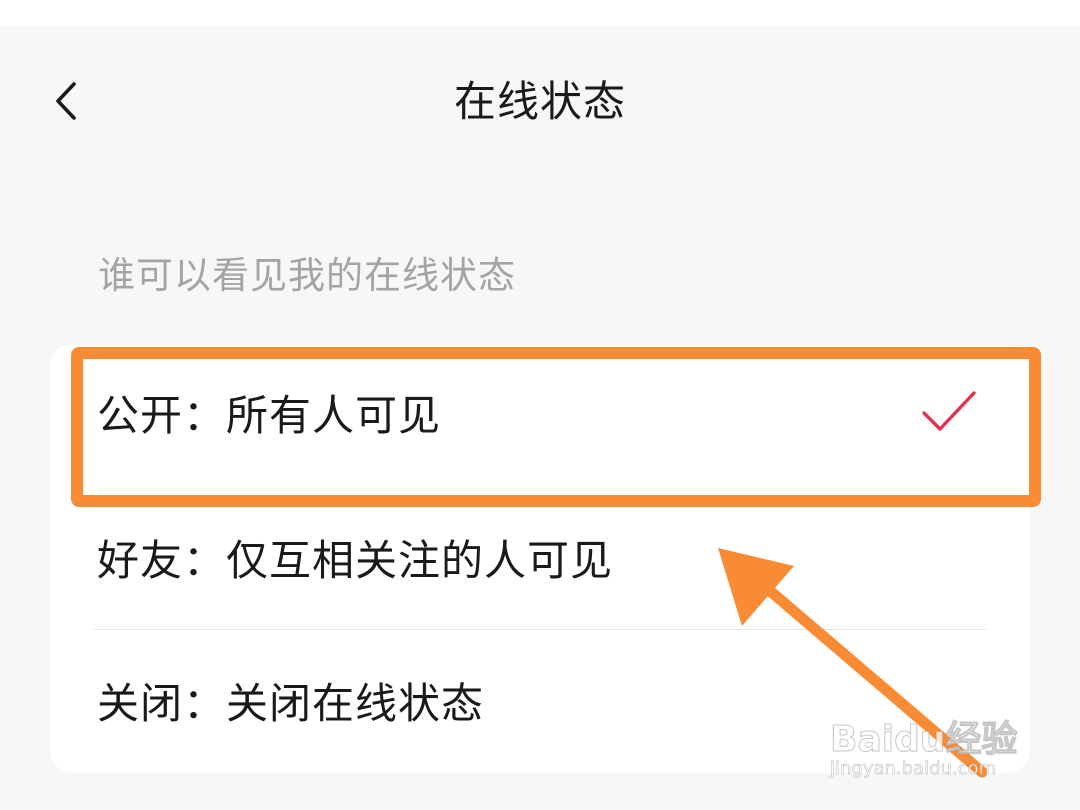  Describe the element at coordinates (949, 411) in the screenshot. I see `checkmark-icon` at that location.